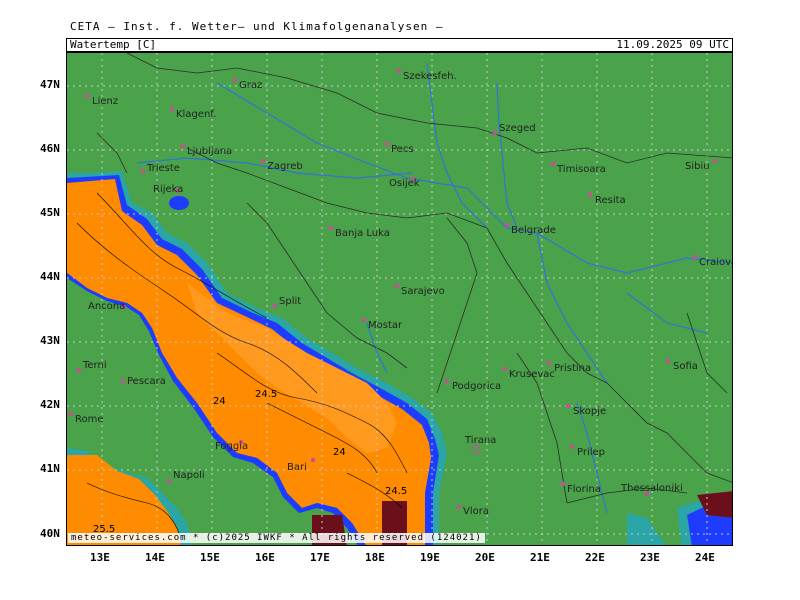 Image resolution: width=800 pixels, height=600 pixels. I want to click on city-label: Osijek, so click(404, 183).